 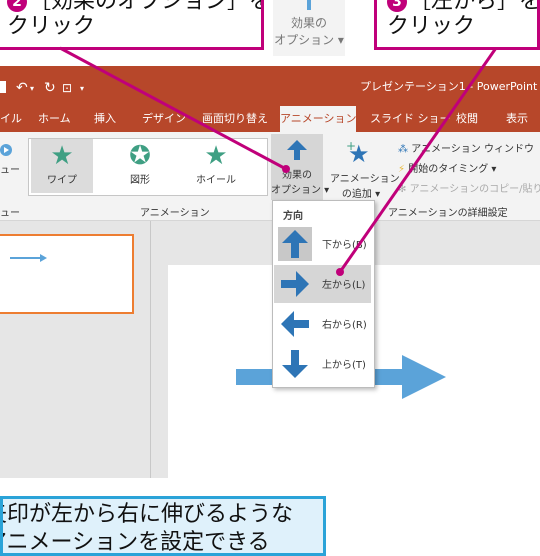 What do you see at coordinates (295, 284) in the screenshot?
I see `arrow-right-icon` at bounding box center [295, 284].